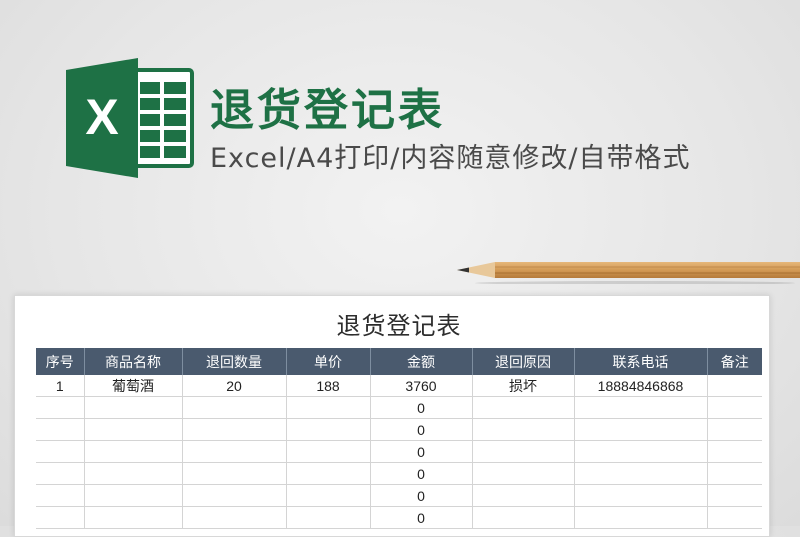 The image size is (800, 537). Describe the element at coordinates (523, 361) in the screenshot. I see `column-header-reason: 退回原因` at that location.